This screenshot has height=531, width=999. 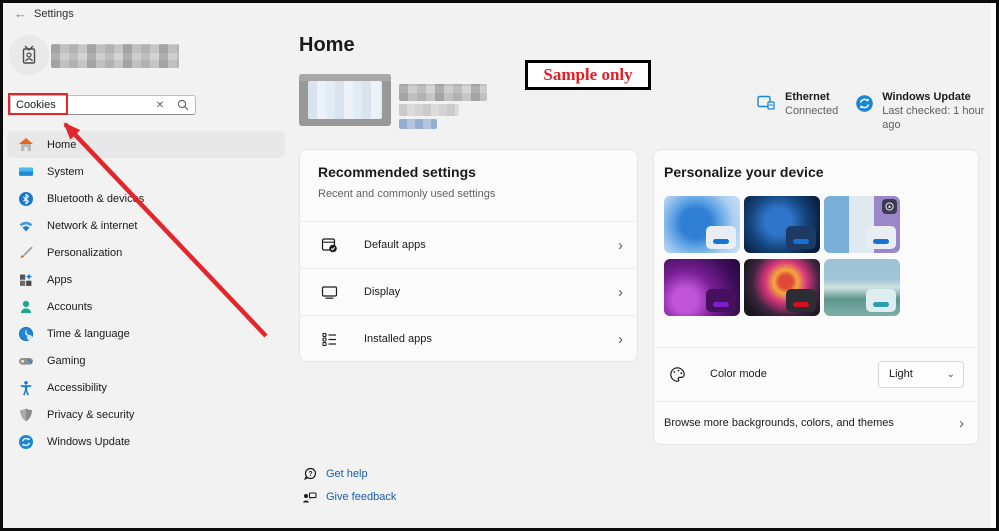 What do you see at coordinates (146, 279) in the screenshot?
I see `sidebar-item-apps: Apps` at bounding box center [146, 279].